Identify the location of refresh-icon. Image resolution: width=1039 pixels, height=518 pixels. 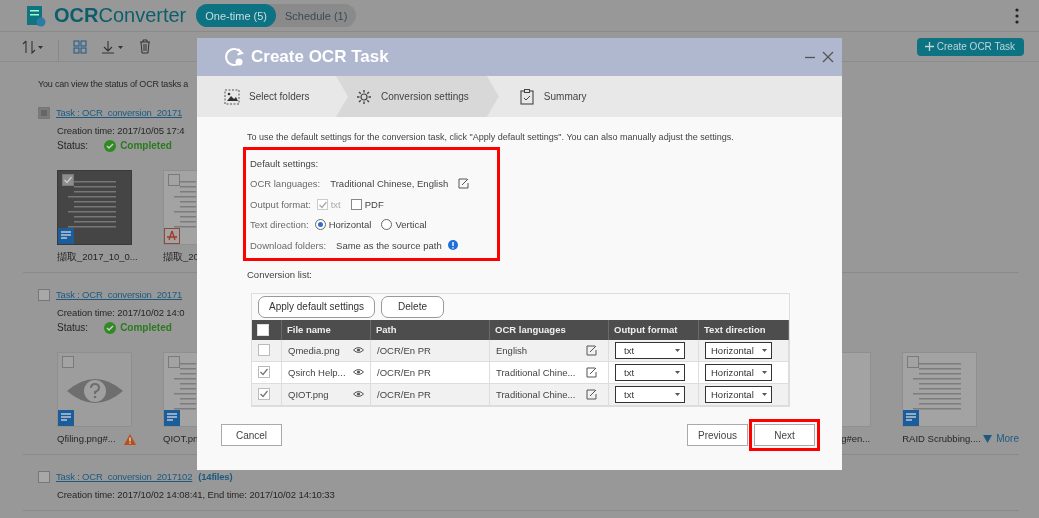
(235, 57).